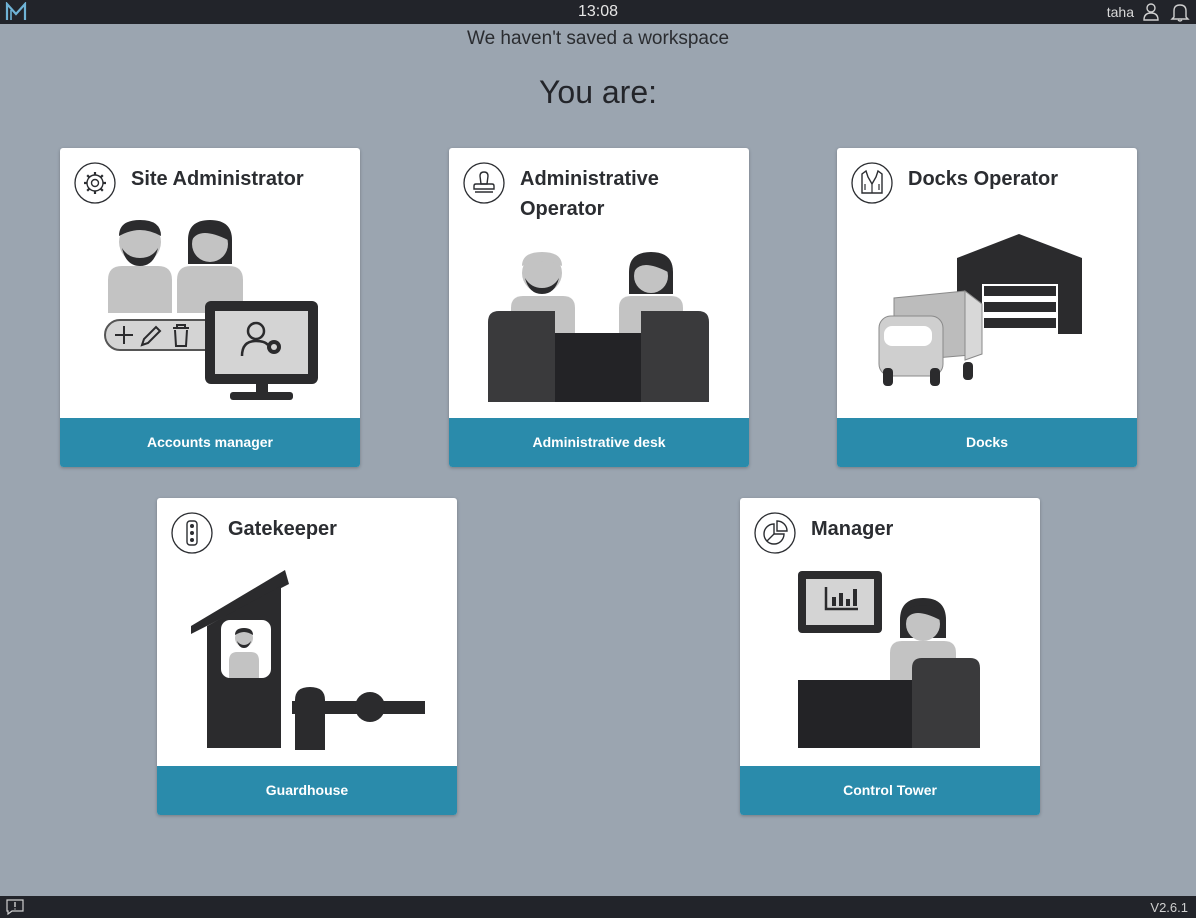  I want to click on role-title: Administrative Operator, so click(589, 194).